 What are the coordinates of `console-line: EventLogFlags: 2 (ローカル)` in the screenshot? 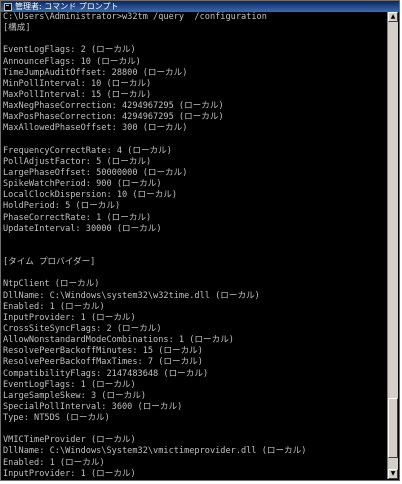 It's located at (69, 50).